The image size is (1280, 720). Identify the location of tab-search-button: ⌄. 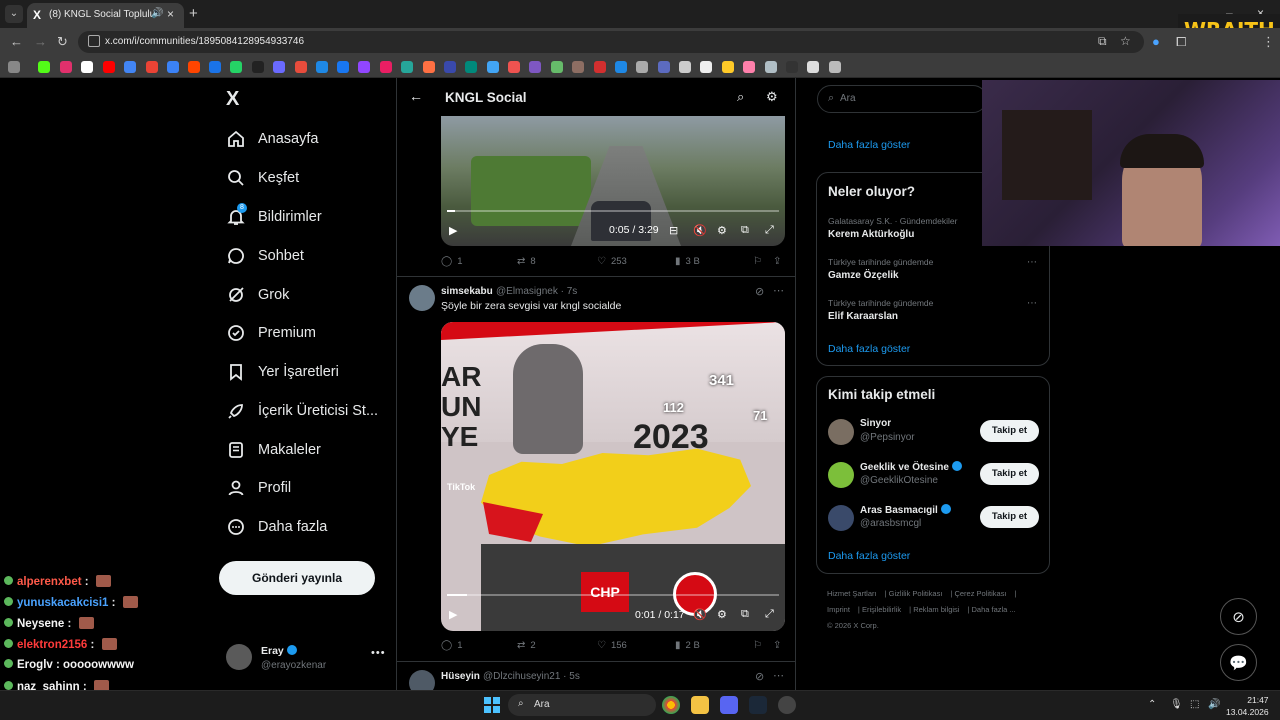
(14, 14).